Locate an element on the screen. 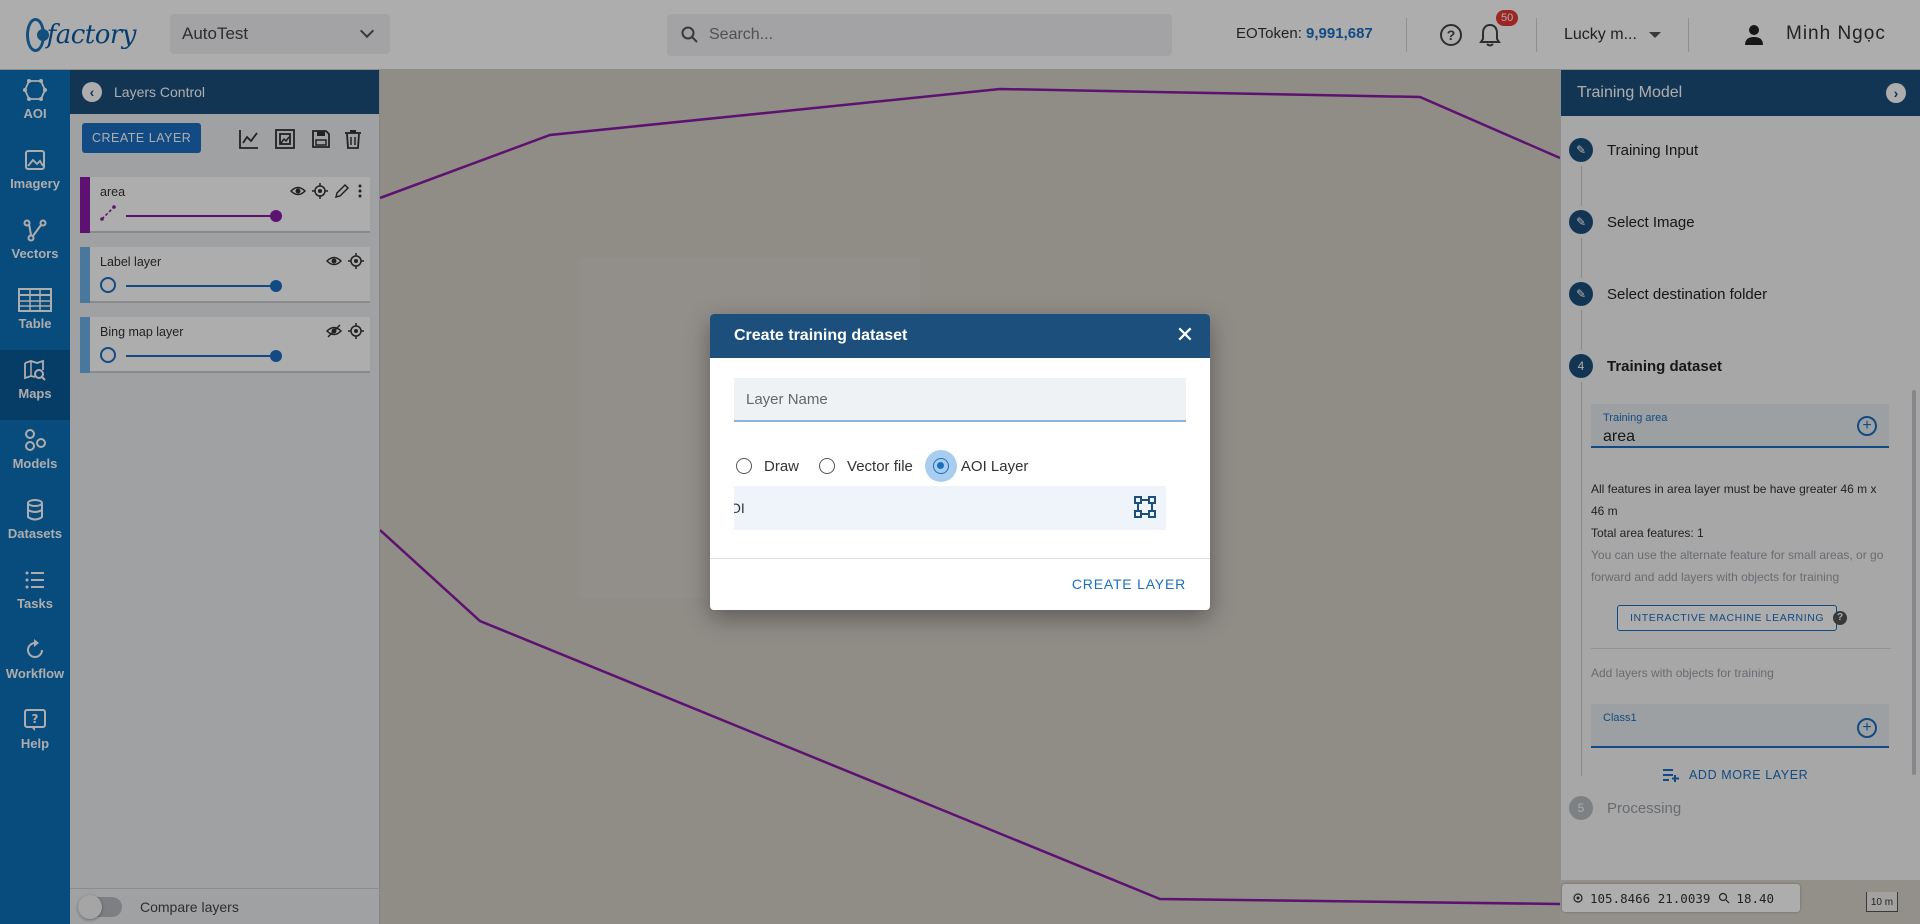 This screenshot has width=1920, height=924. radio-label: Draw is located at coordinates (782, 466).